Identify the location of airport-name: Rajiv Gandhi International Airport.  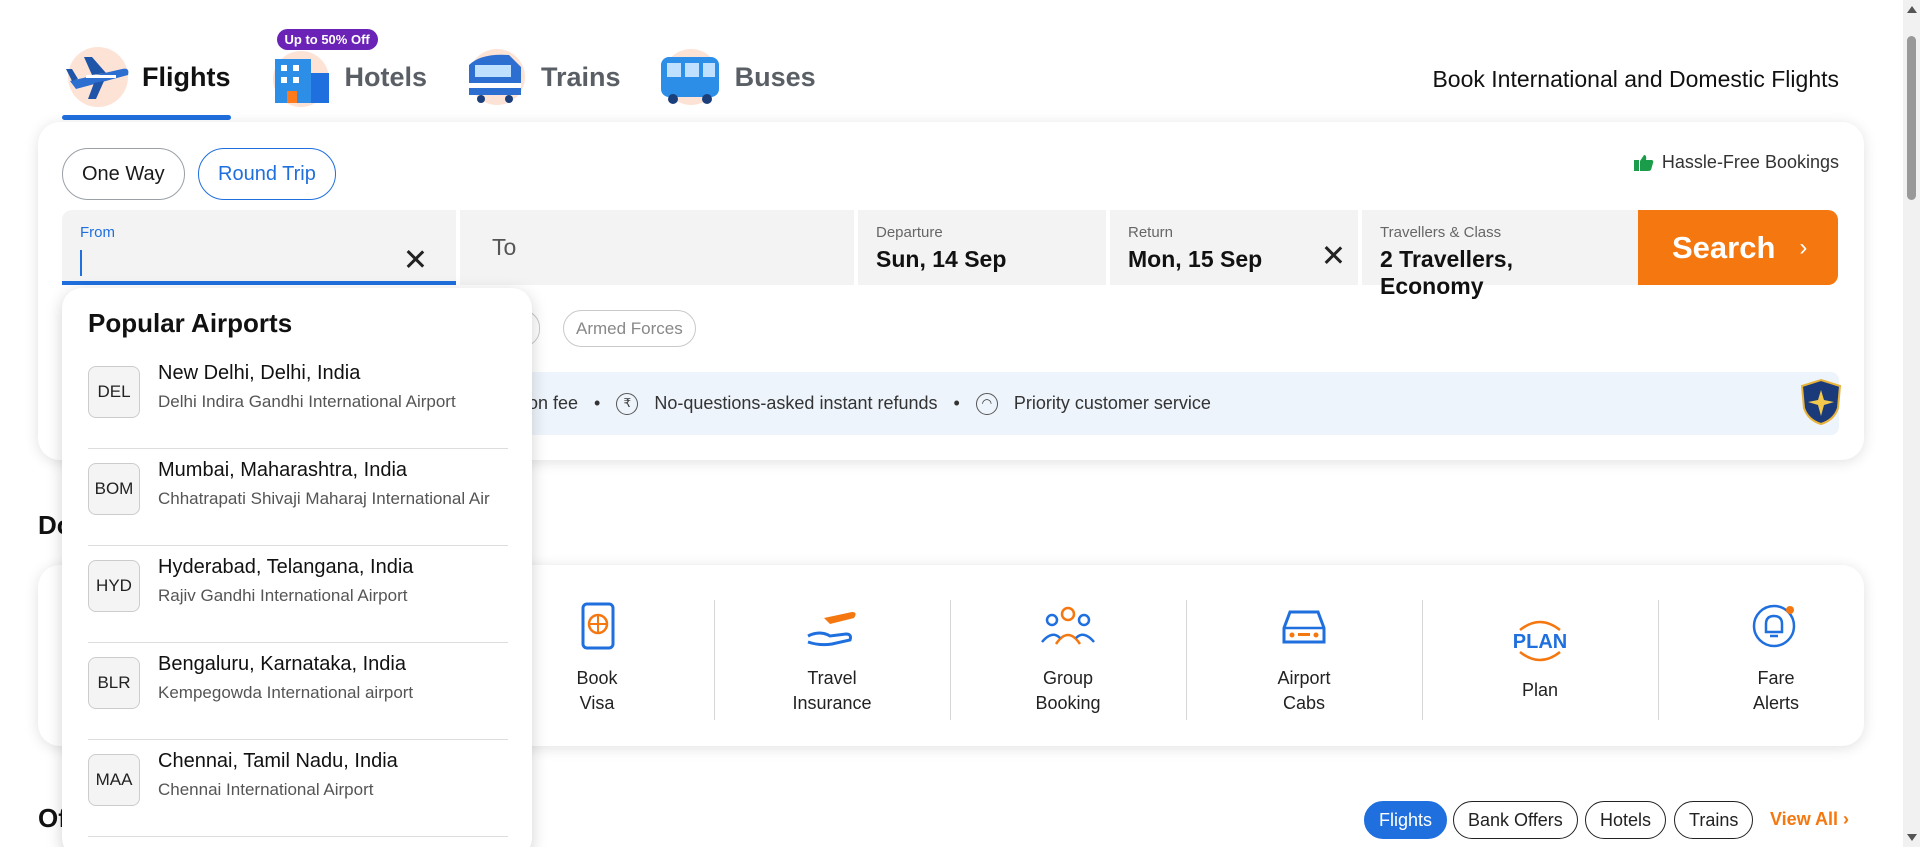
(283, 595).